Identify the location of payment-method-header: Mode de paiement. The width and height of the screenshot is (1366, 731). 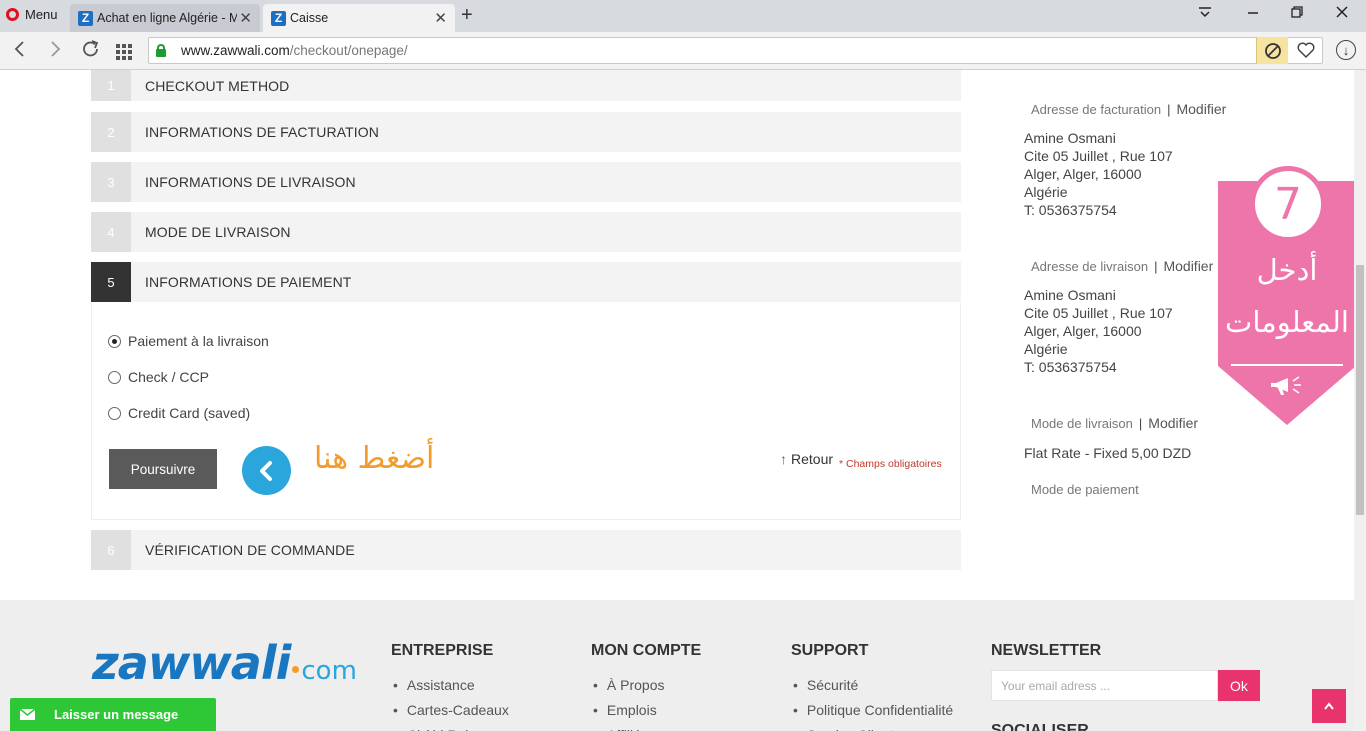
(1085, 489).